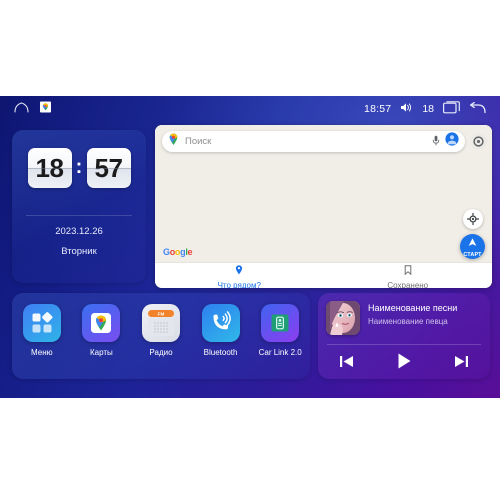  I want to click on clock-colon: :, so click(79, 166).